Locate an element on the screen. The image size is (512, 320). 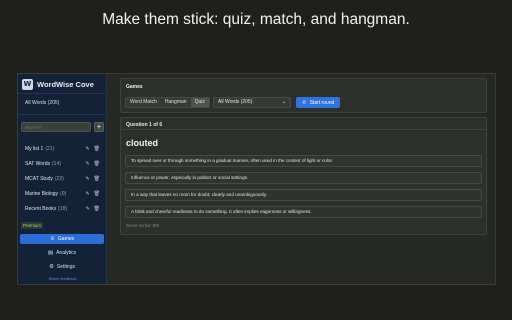
list-item: Marine Biology (0) ✎ 🗑 is located at coordinates (64, 194).